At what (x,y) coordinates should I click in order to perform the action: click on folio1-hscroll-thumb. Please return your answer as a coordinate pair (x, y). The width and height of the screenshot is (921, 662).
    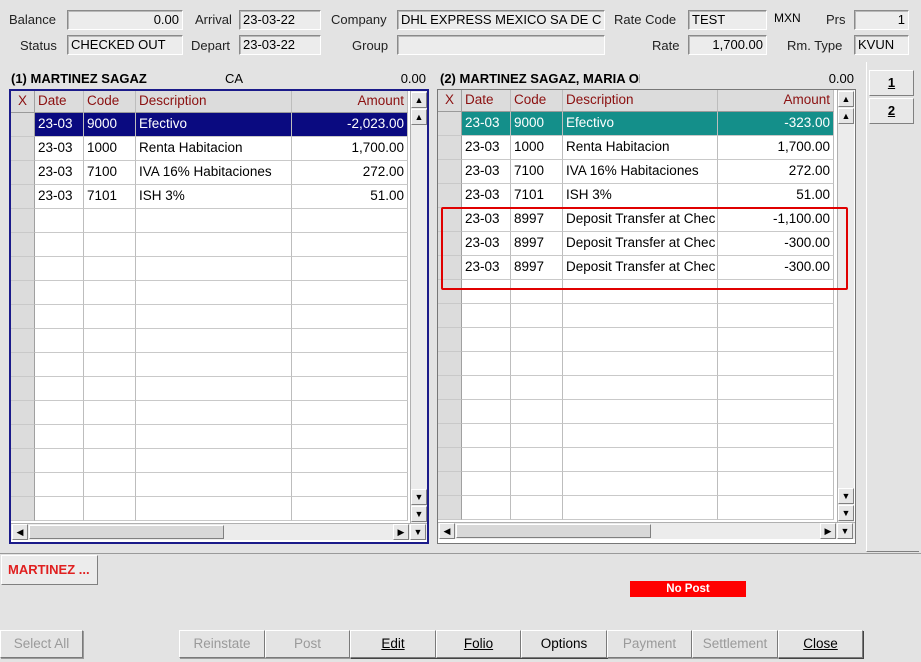
    Looking at the image, I should click on (126, 532).